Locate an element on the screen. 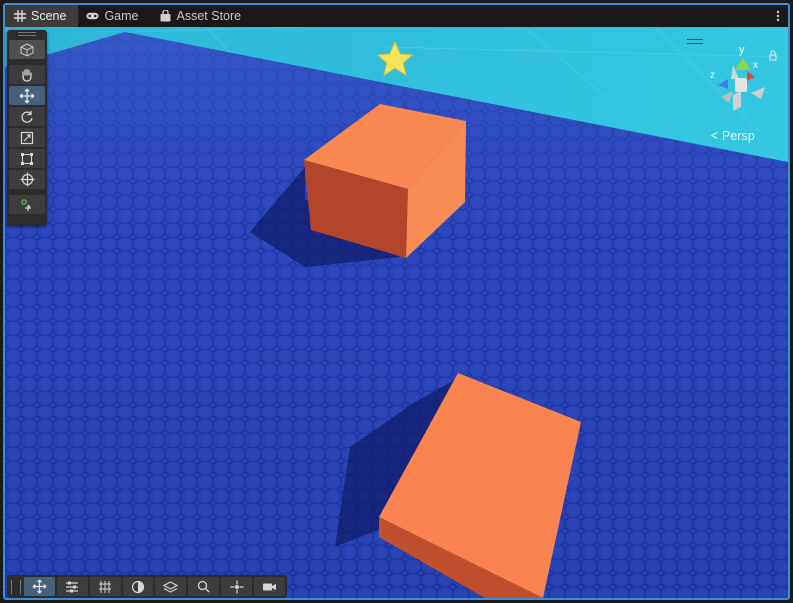  grid-icon is located at coordinates (19, 16).